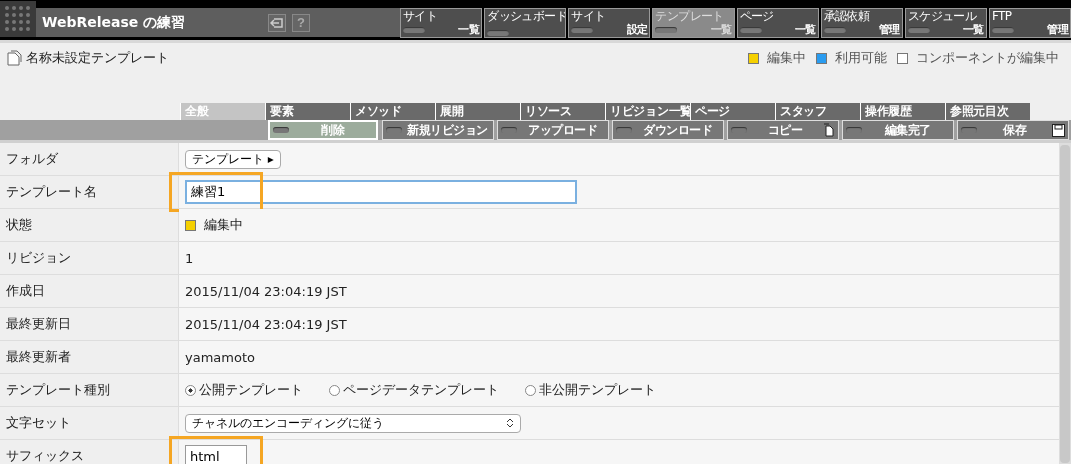 The image size is (1071, 464). Describe the element at coordinates (902, 111) in the screenshot. I see `tab: 操作履歴` at that location.